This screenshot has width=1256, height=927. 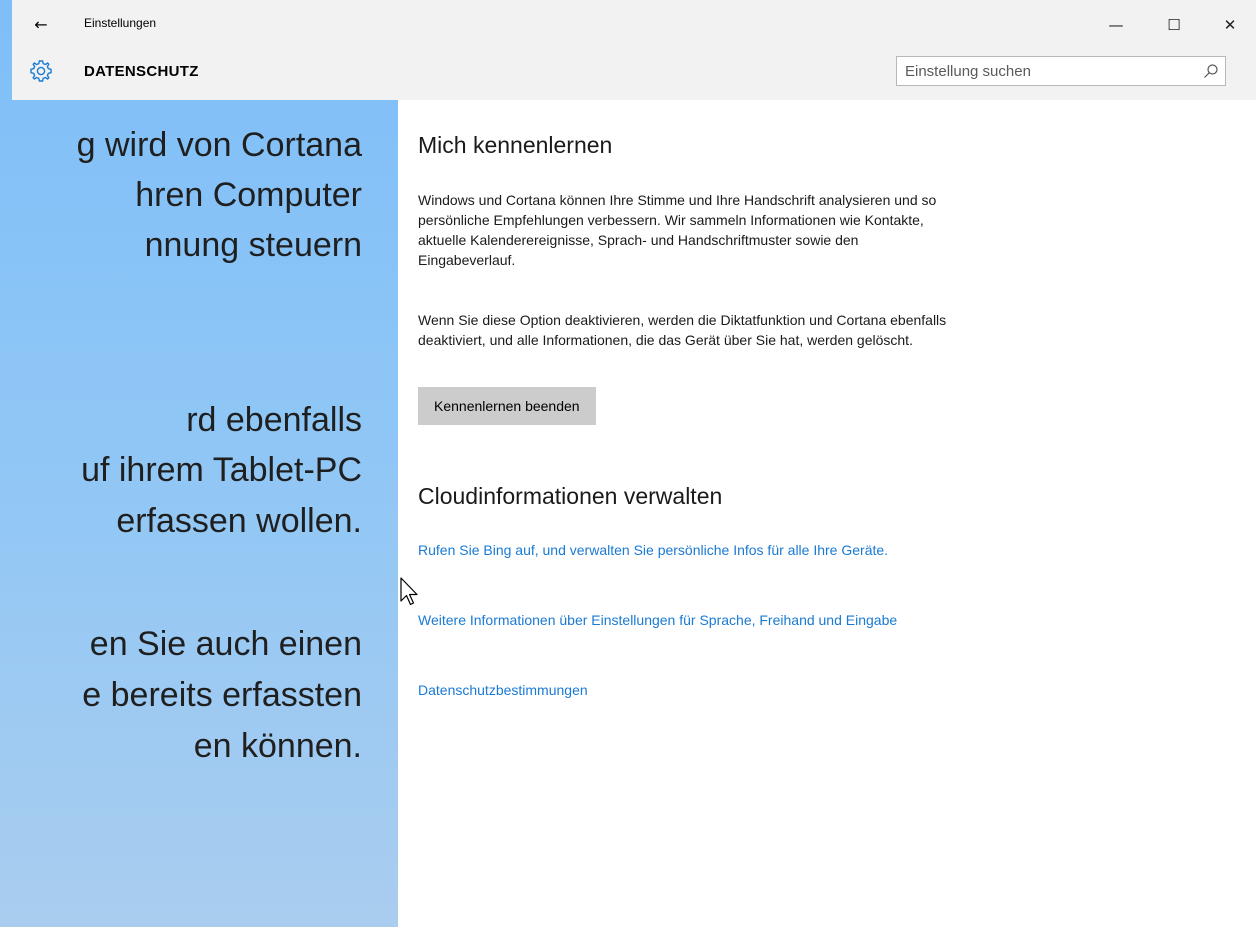 I want to click on back-arrow-icon: ←, so click(x=41, y=24).